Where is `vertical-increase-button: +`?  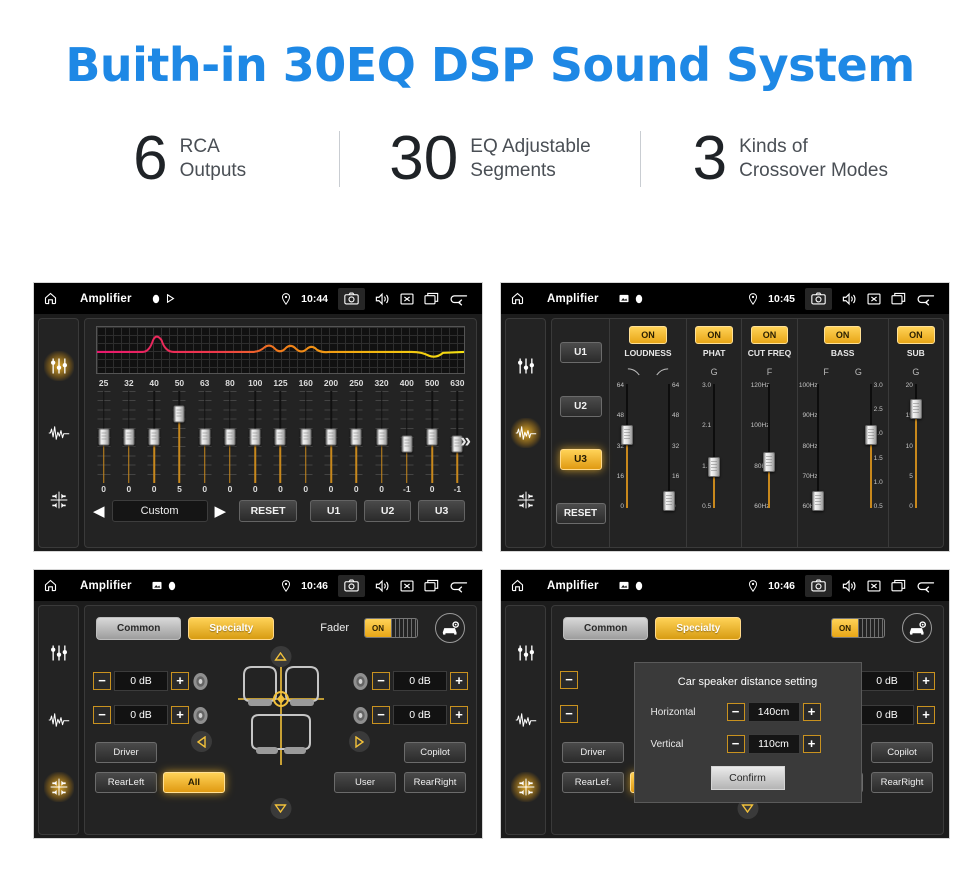
vertical-increase-button: + is located at coordinates (811, 744).